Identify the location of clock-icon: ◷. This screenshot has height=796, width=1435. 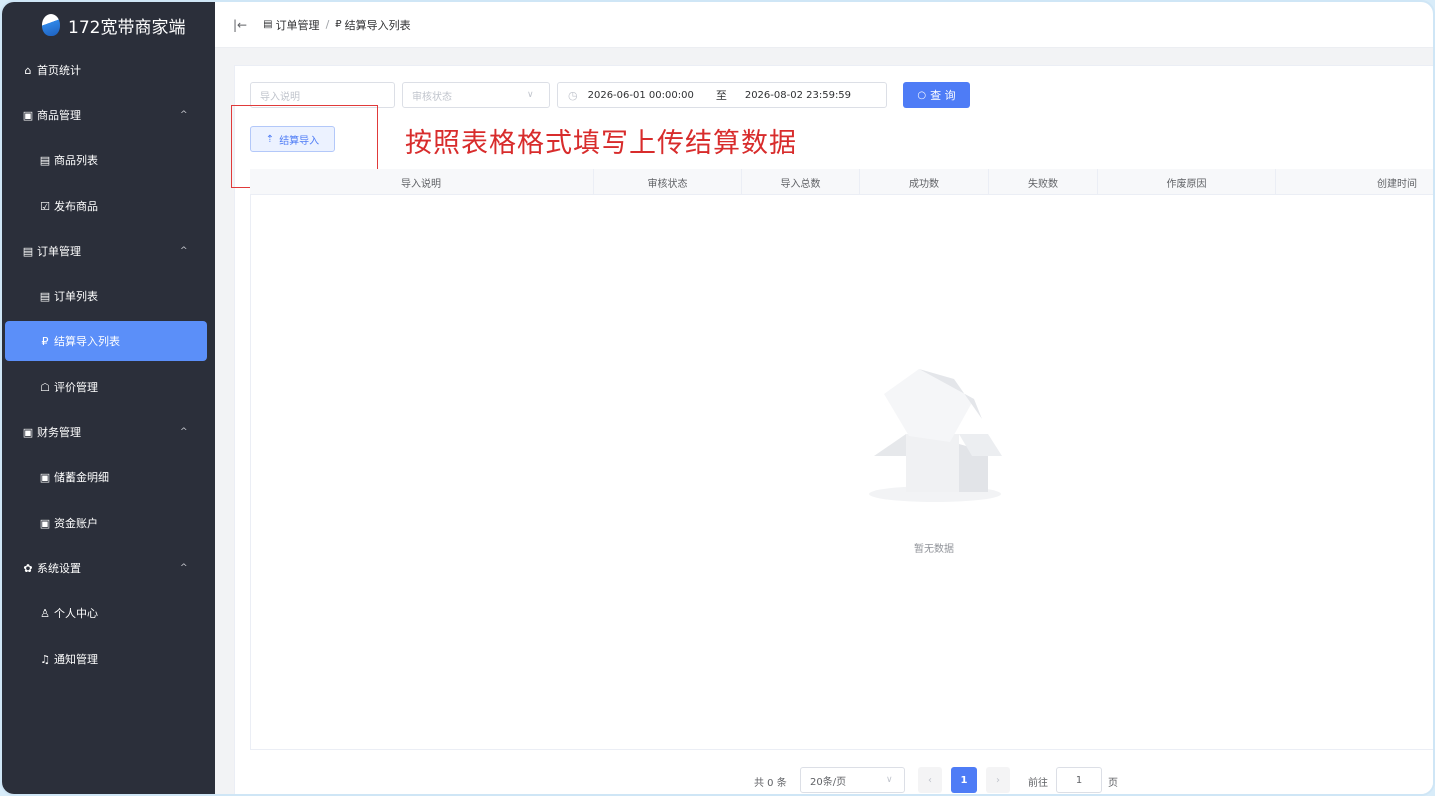
(573, 95).